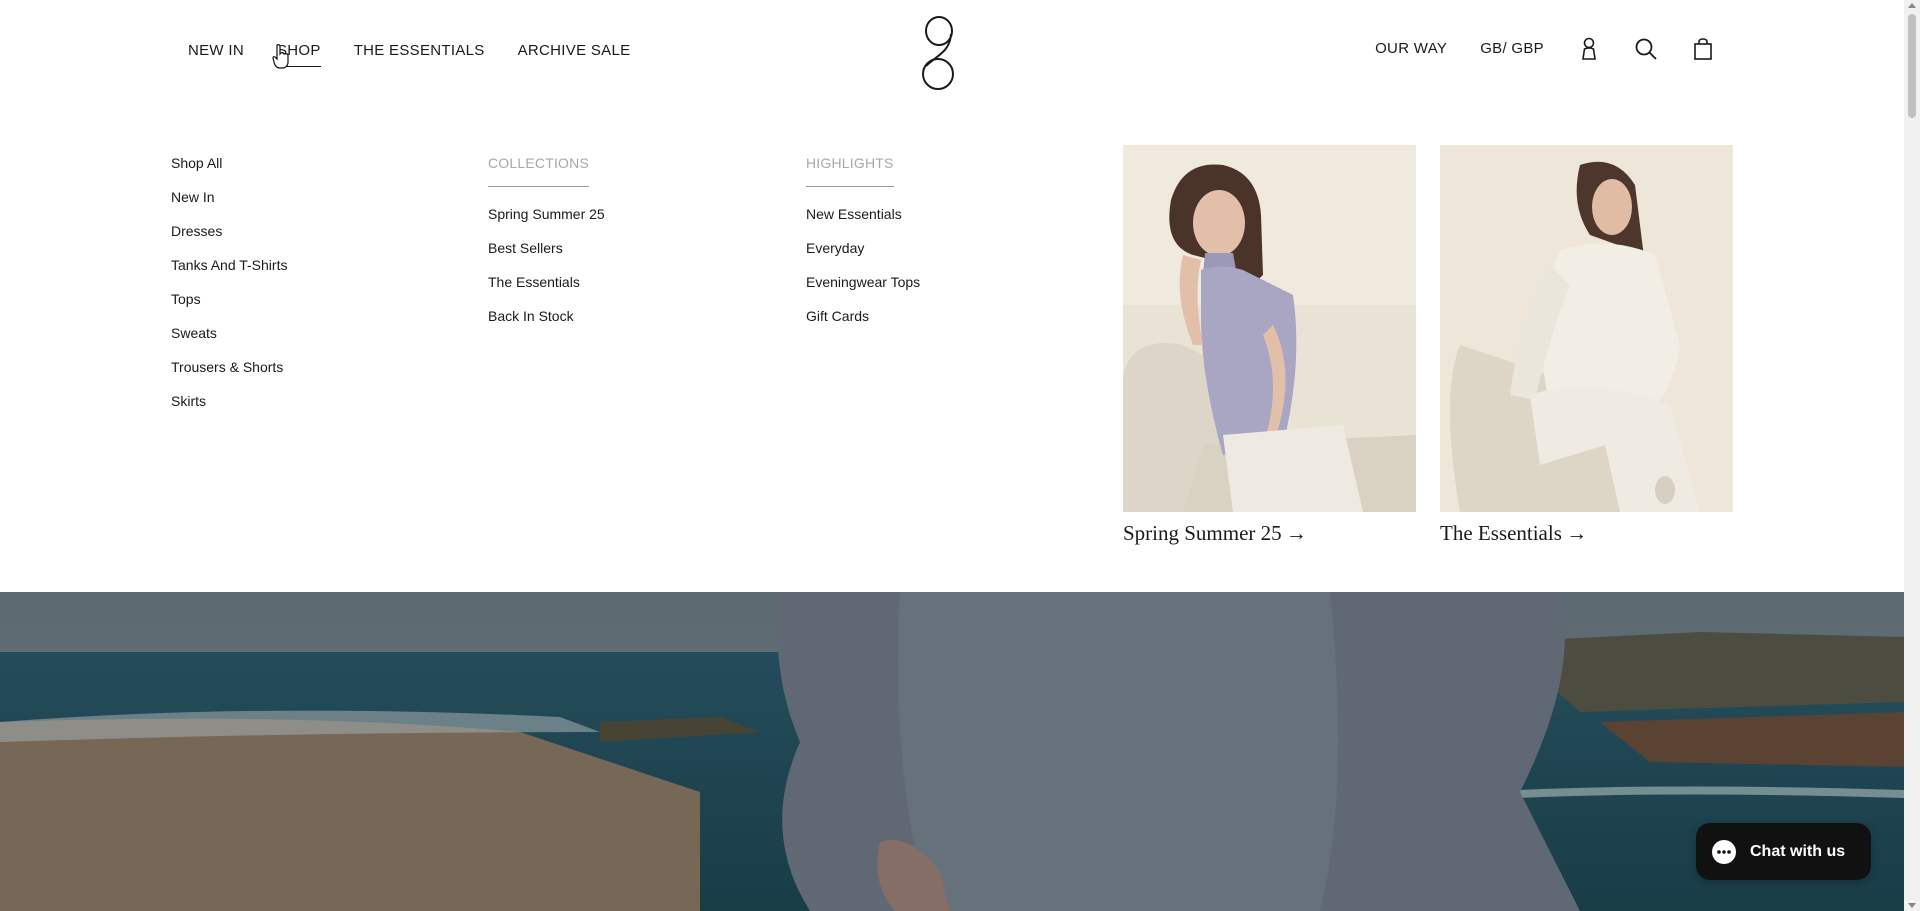  I want to click on menu-link-back-in-stock: Back In Stock, so click(546, 324).